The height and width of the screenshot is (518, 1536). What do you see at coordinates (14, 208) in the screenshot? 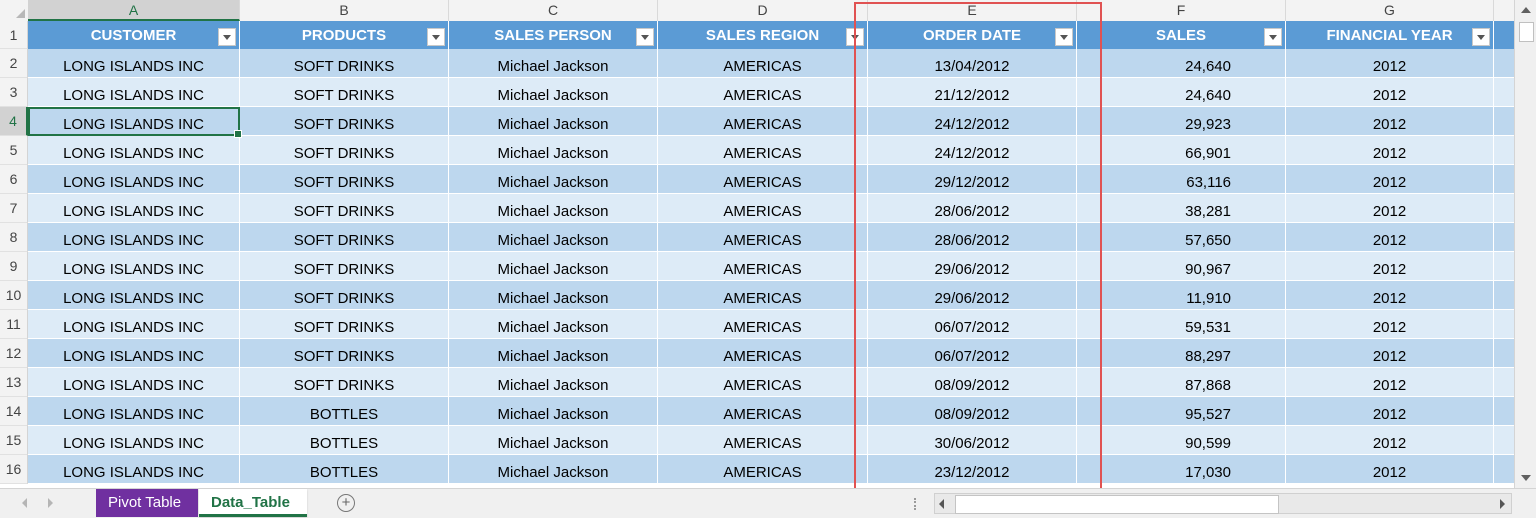
I see `row-header-7: 7` at bounding box center [14, 208].